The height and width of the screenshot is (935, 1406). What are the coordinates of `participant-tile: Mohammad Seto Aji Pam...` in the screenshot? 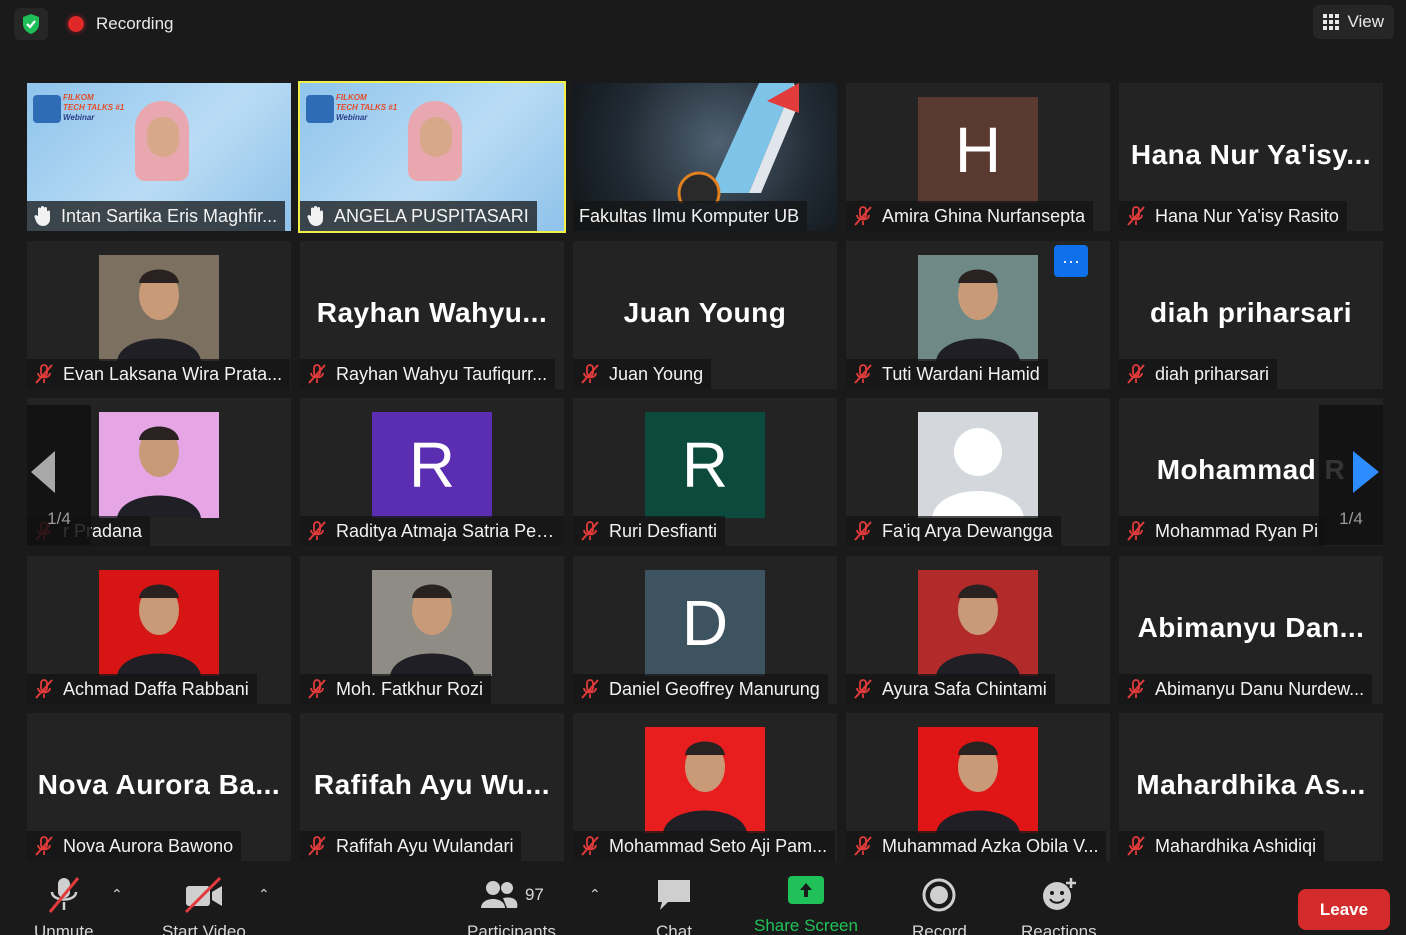 It's located at (705, 787).